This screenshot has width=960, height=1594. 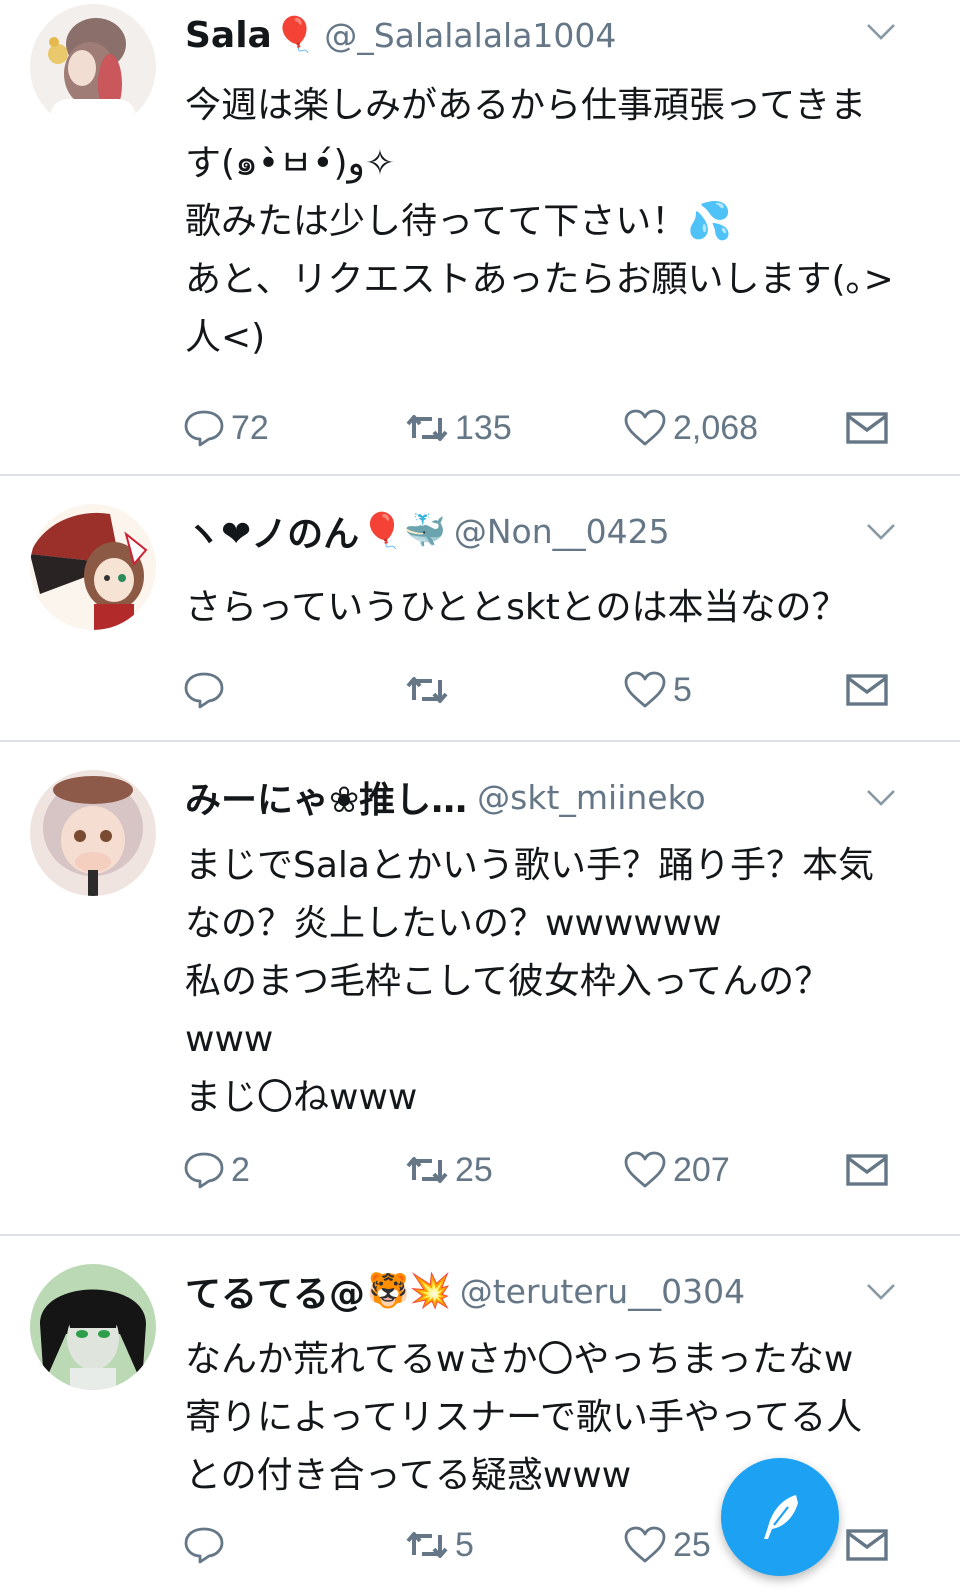 What do you see at coordinates (275, 1291) in the screenshot?
I see `display-name: てるてる@` at bounding box center [275, 1291].